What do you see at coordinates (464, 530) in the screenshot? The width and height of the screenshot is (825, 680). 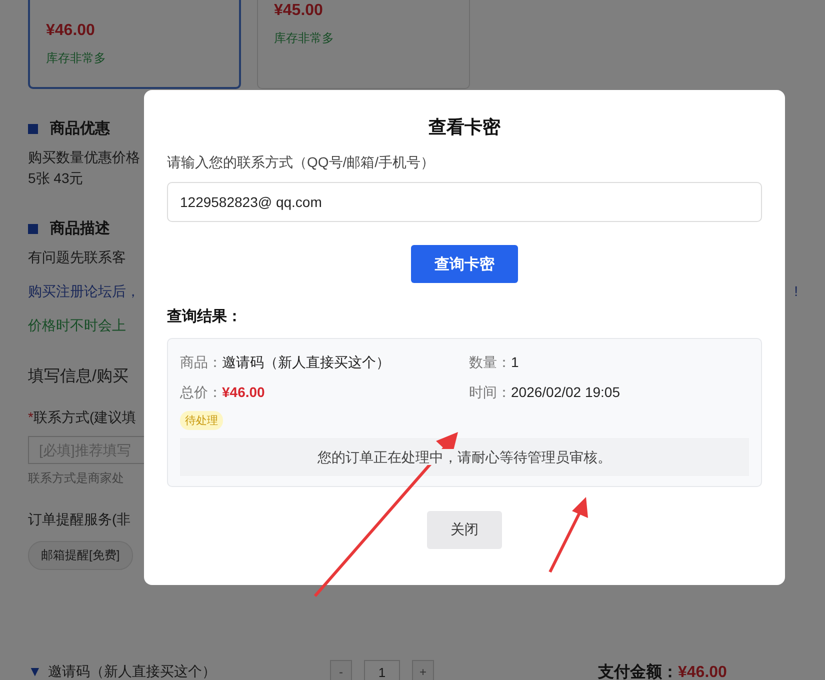 I see `close-button: 关闭` at bounding box center [464, 530].